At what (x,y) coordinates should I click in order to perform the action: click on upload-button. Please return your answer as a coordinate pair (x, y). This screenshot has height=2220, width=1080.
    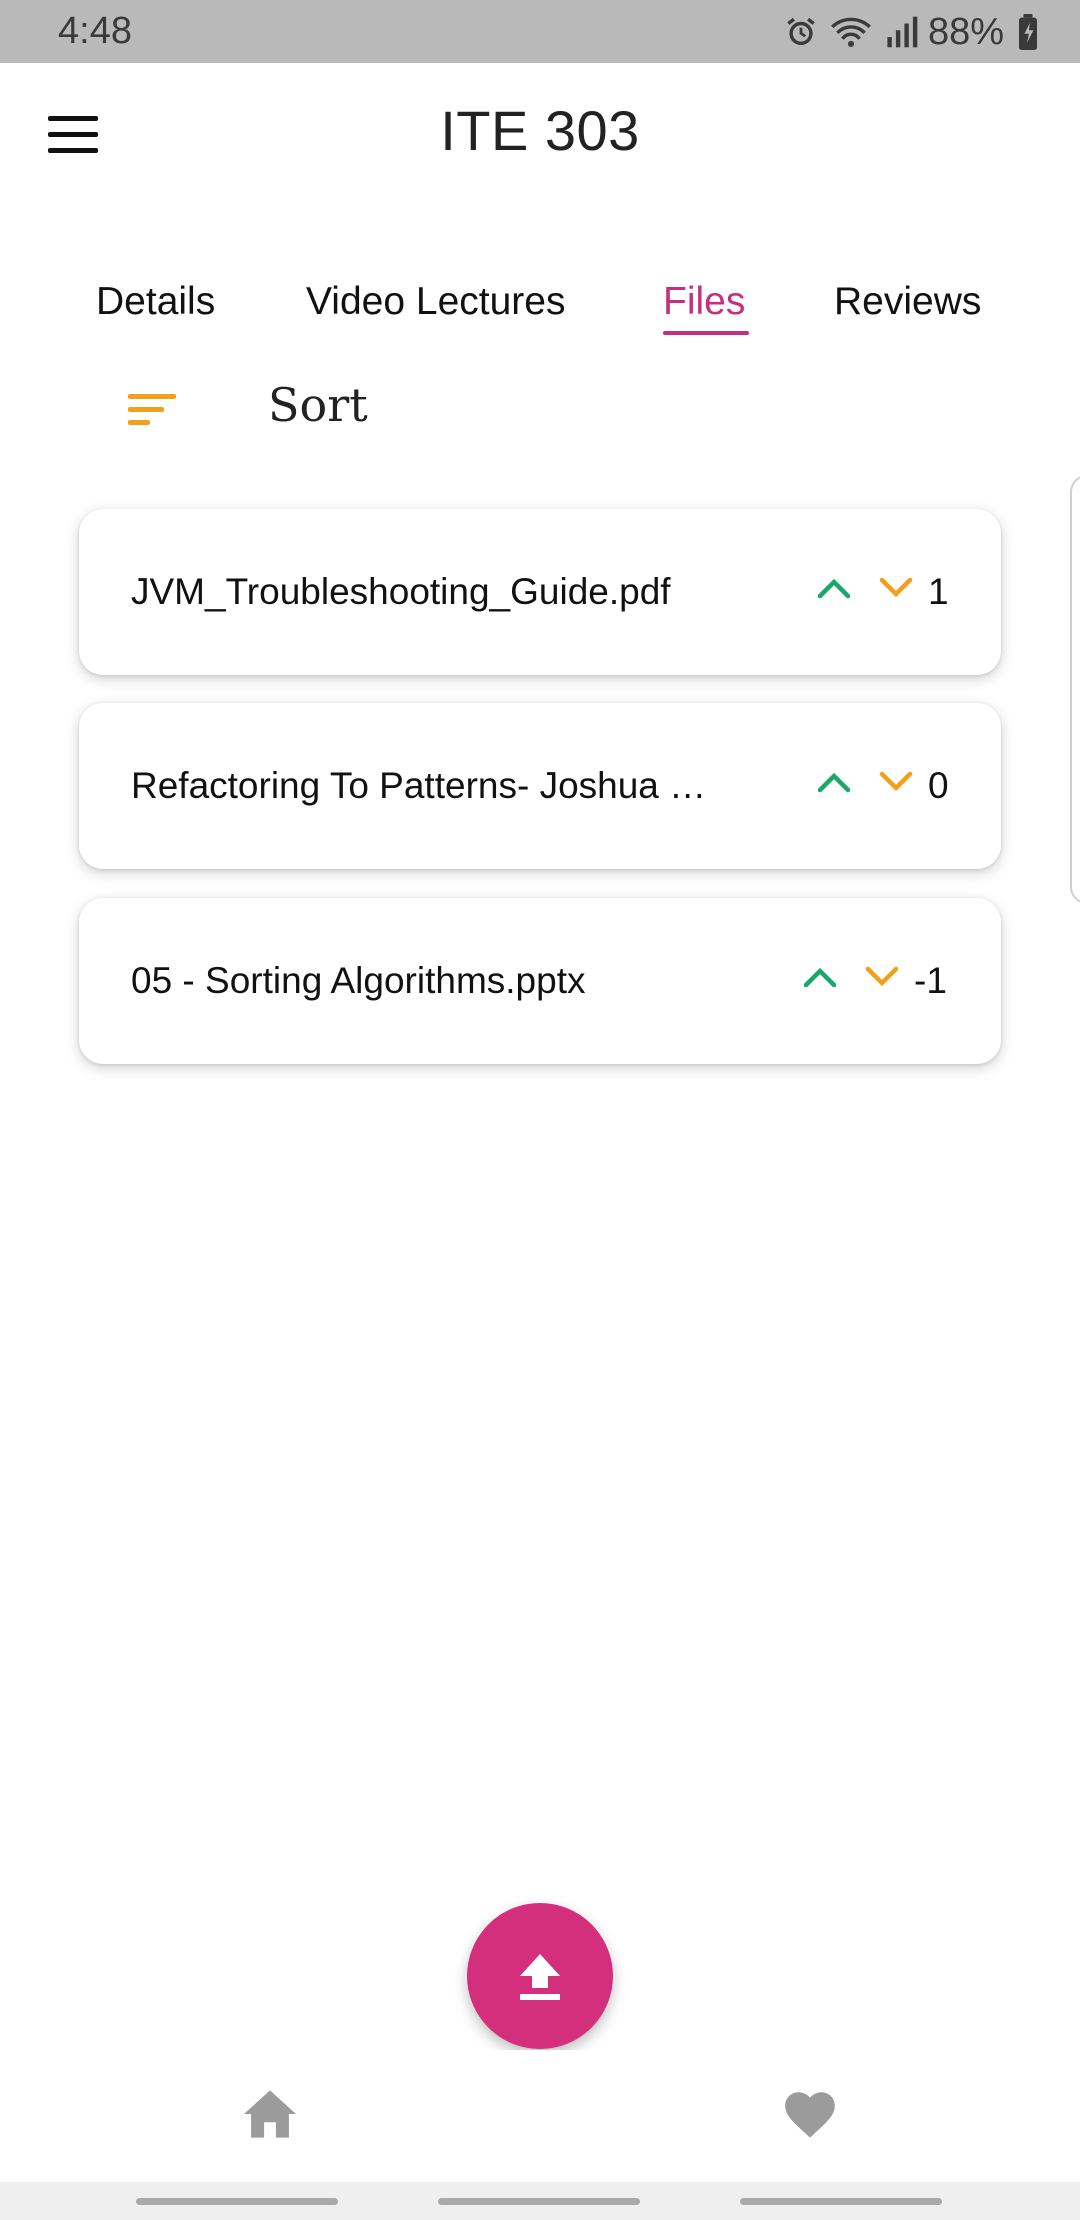
    Looking at the image, I should click on (540, 1976).